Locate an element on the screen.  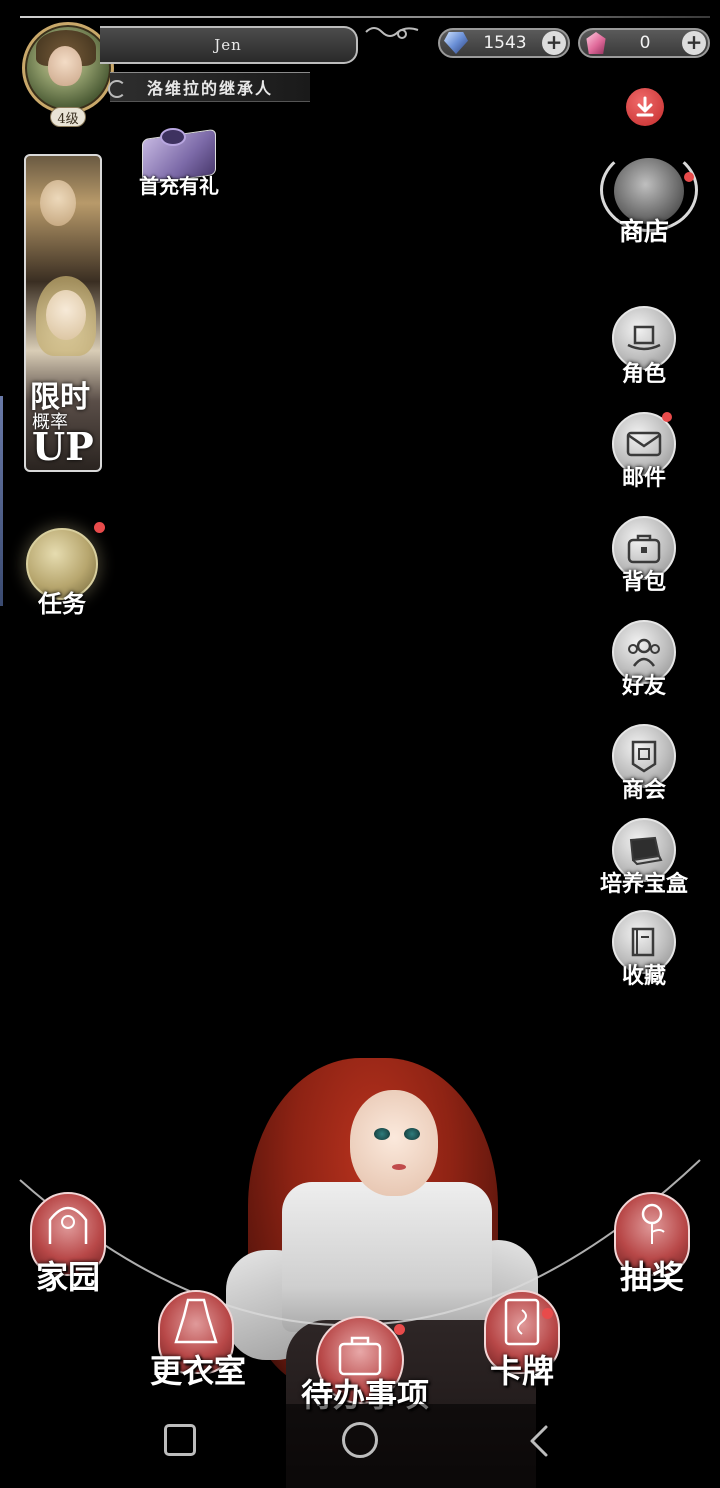
dress-icon is located at coordinates (196, 1321).